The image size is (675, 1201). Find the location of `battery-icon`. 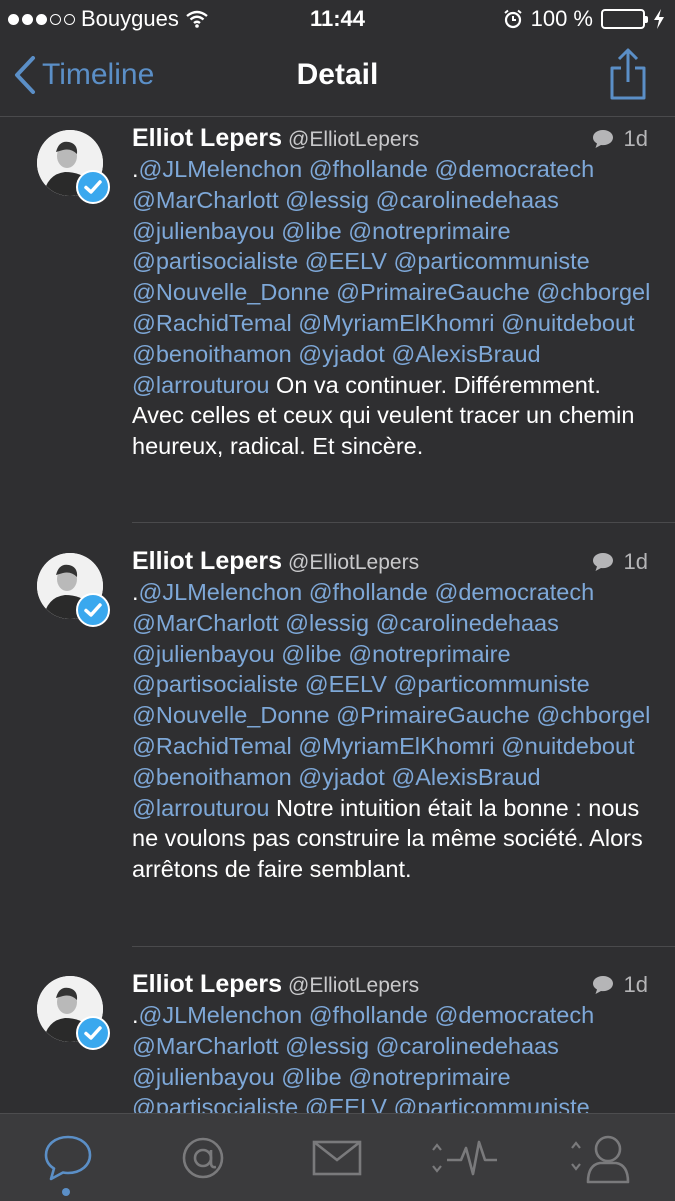

battery-icon is located at coordinates (624, 19).